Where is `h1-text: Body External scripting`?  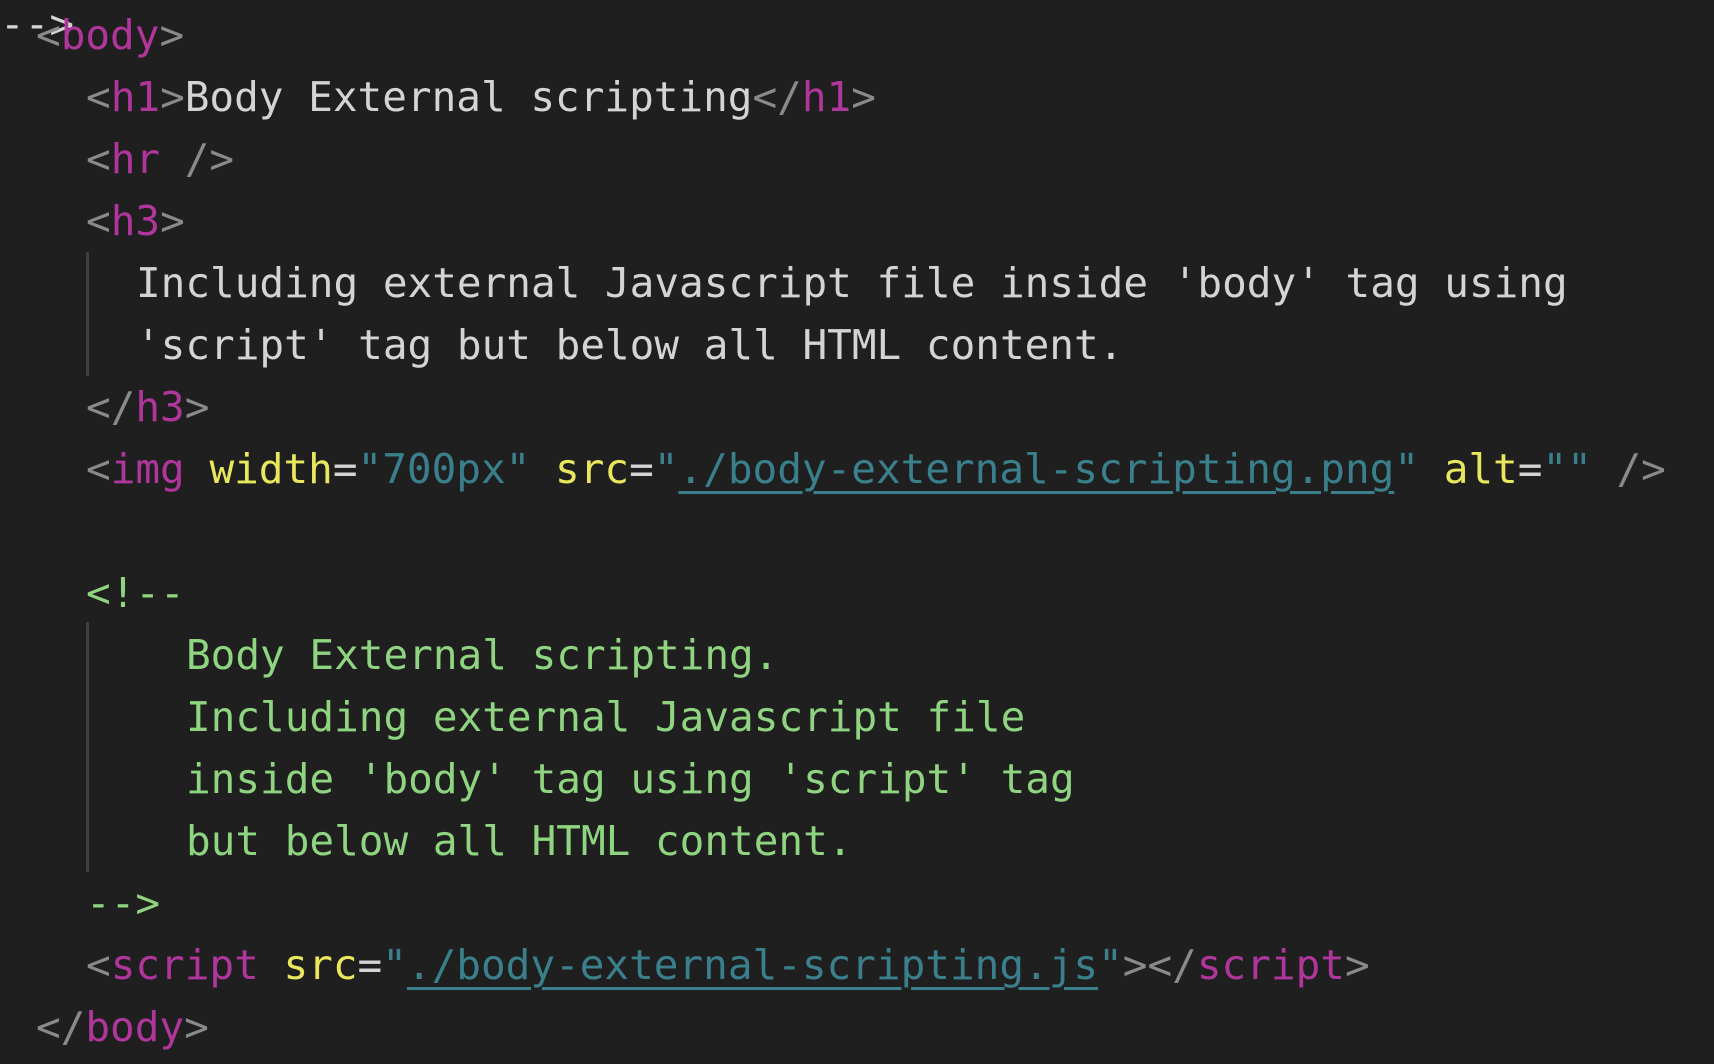 h1-text: Body External scripting is located at coordinates (468, 97).